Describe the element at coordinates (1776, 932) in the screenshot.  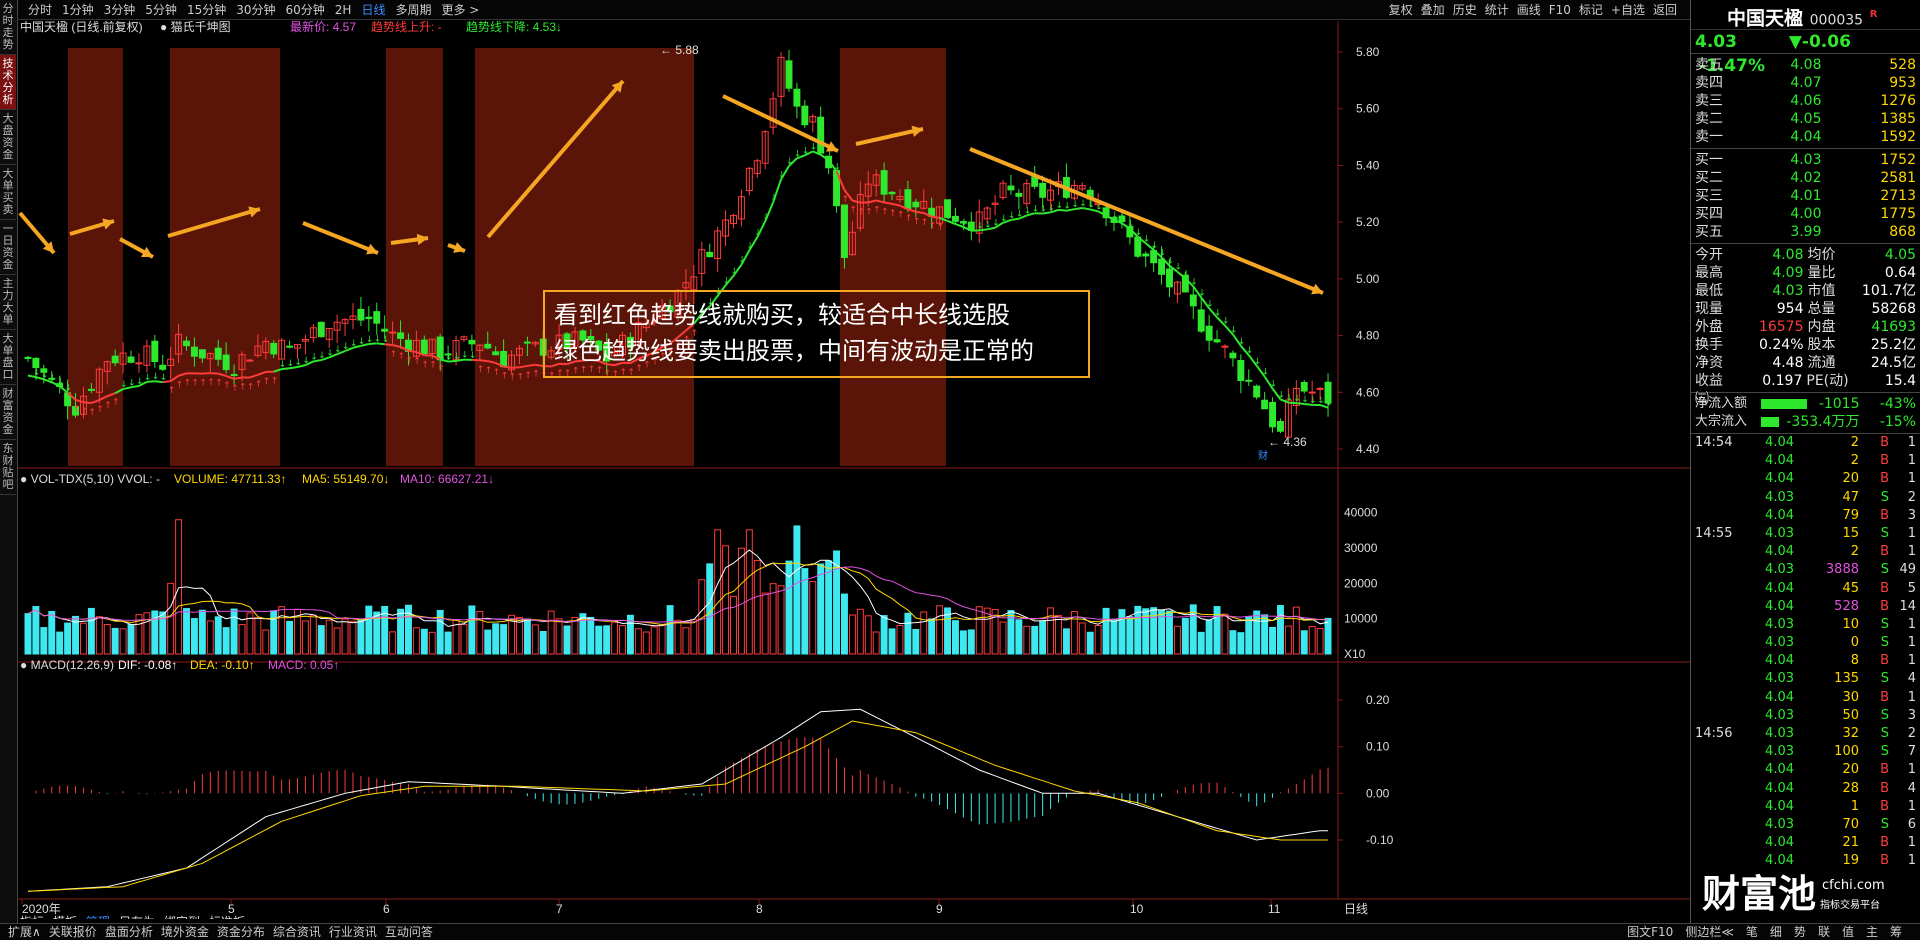
I see `status-right-3: 细` at that location.